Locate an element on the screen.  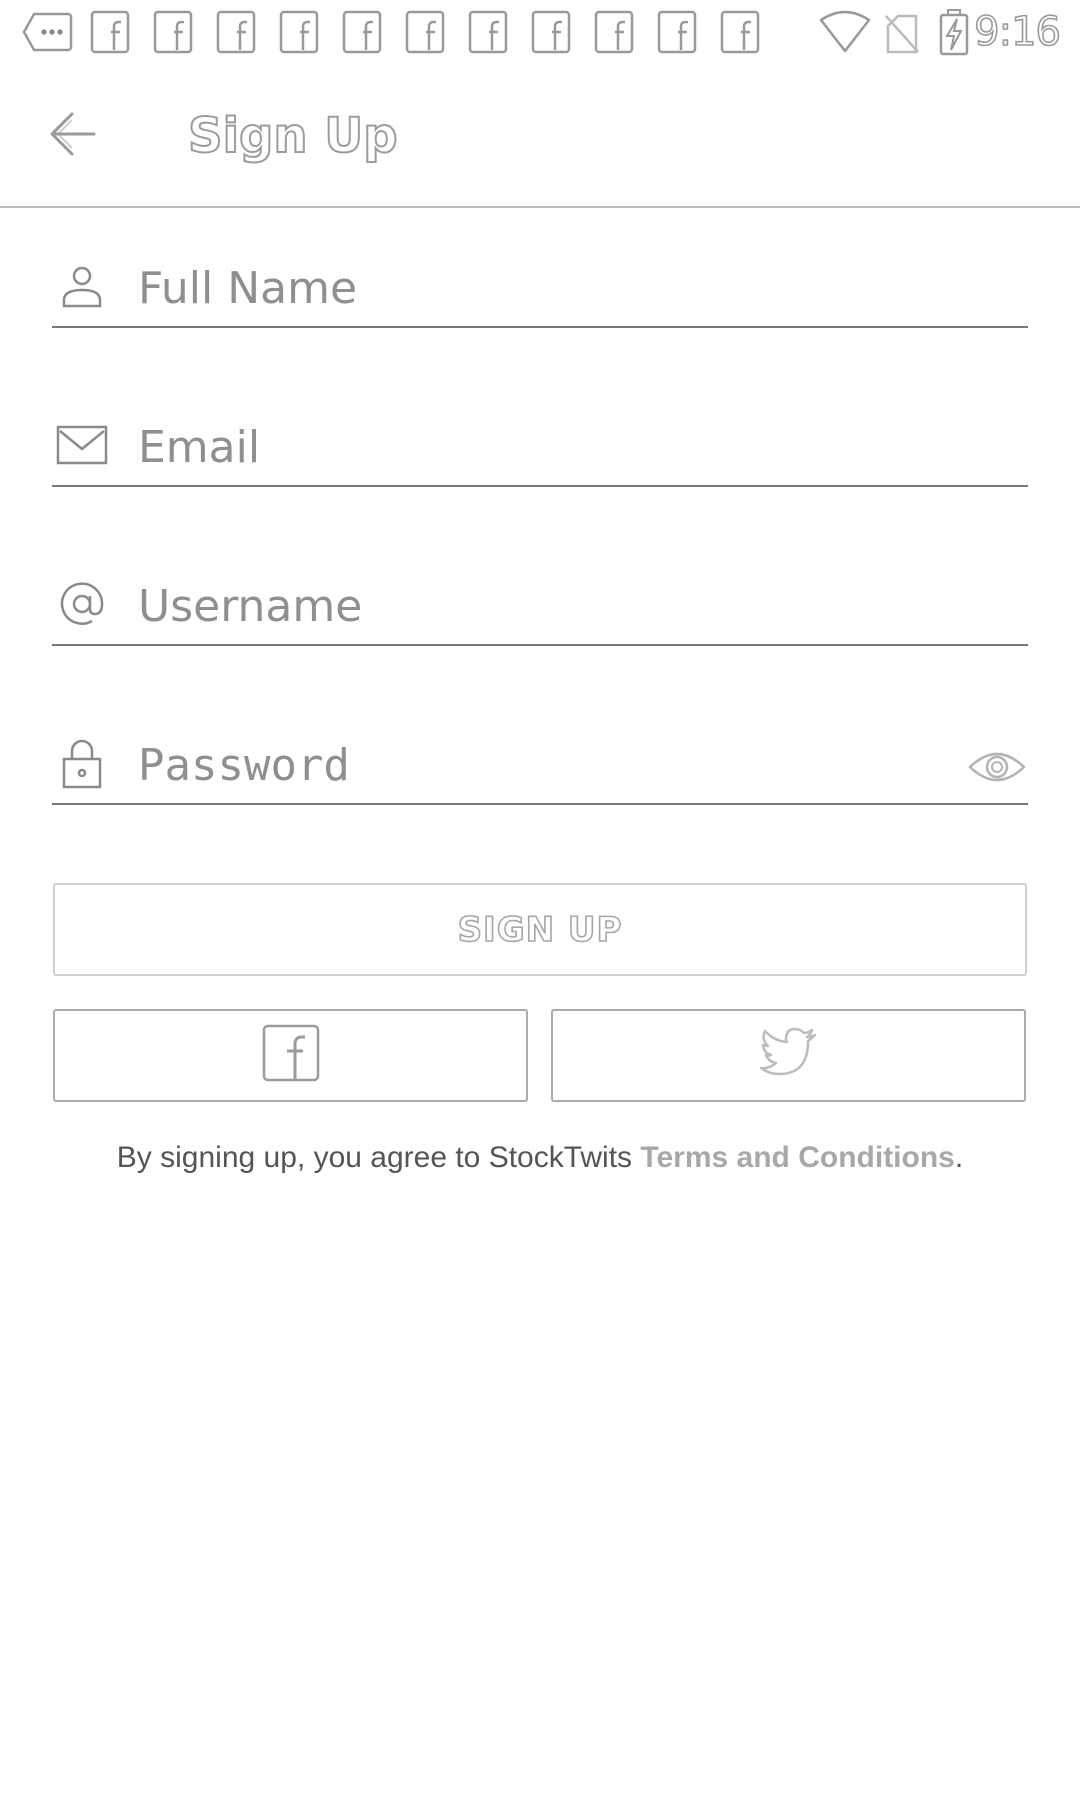
terms-suffix: . is located at coordinates (959, 1157).